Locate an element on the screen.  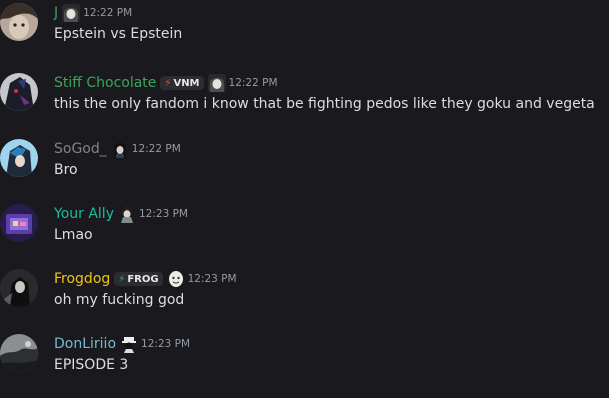
username: DonLiriio is located at coordinates (85, 344).